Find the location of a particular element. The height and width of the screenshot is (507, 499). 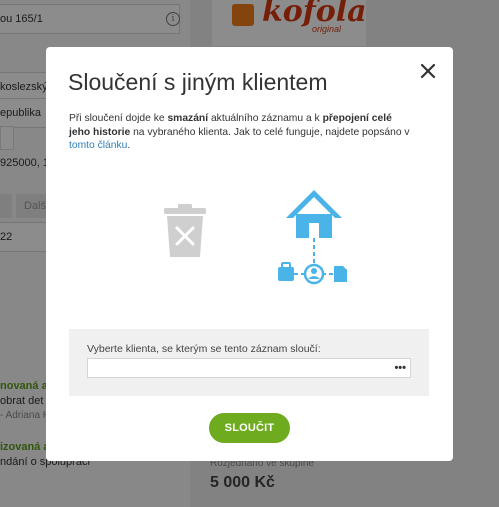

browse-clients-button: ••• is located at coordinates (400, 368).